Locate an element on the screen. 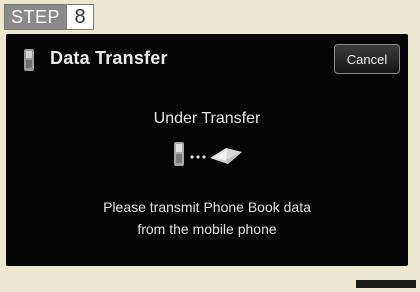 This screenshot has height=292, width=420. status-title: Under Transfer is located at coordinates (207, 118).